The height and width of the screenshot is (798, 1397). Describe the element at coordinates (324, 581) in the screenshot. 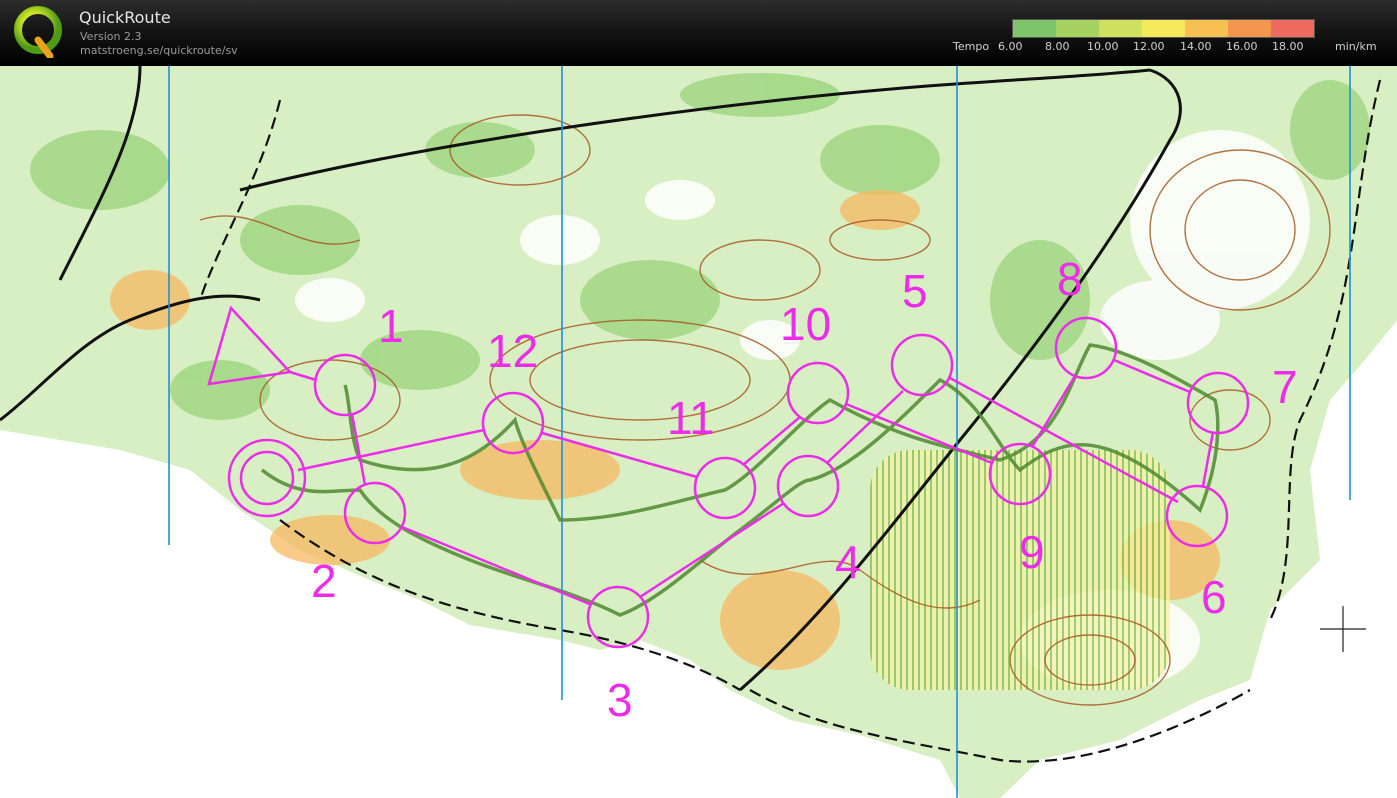

I see `control-number: 2` at that location.